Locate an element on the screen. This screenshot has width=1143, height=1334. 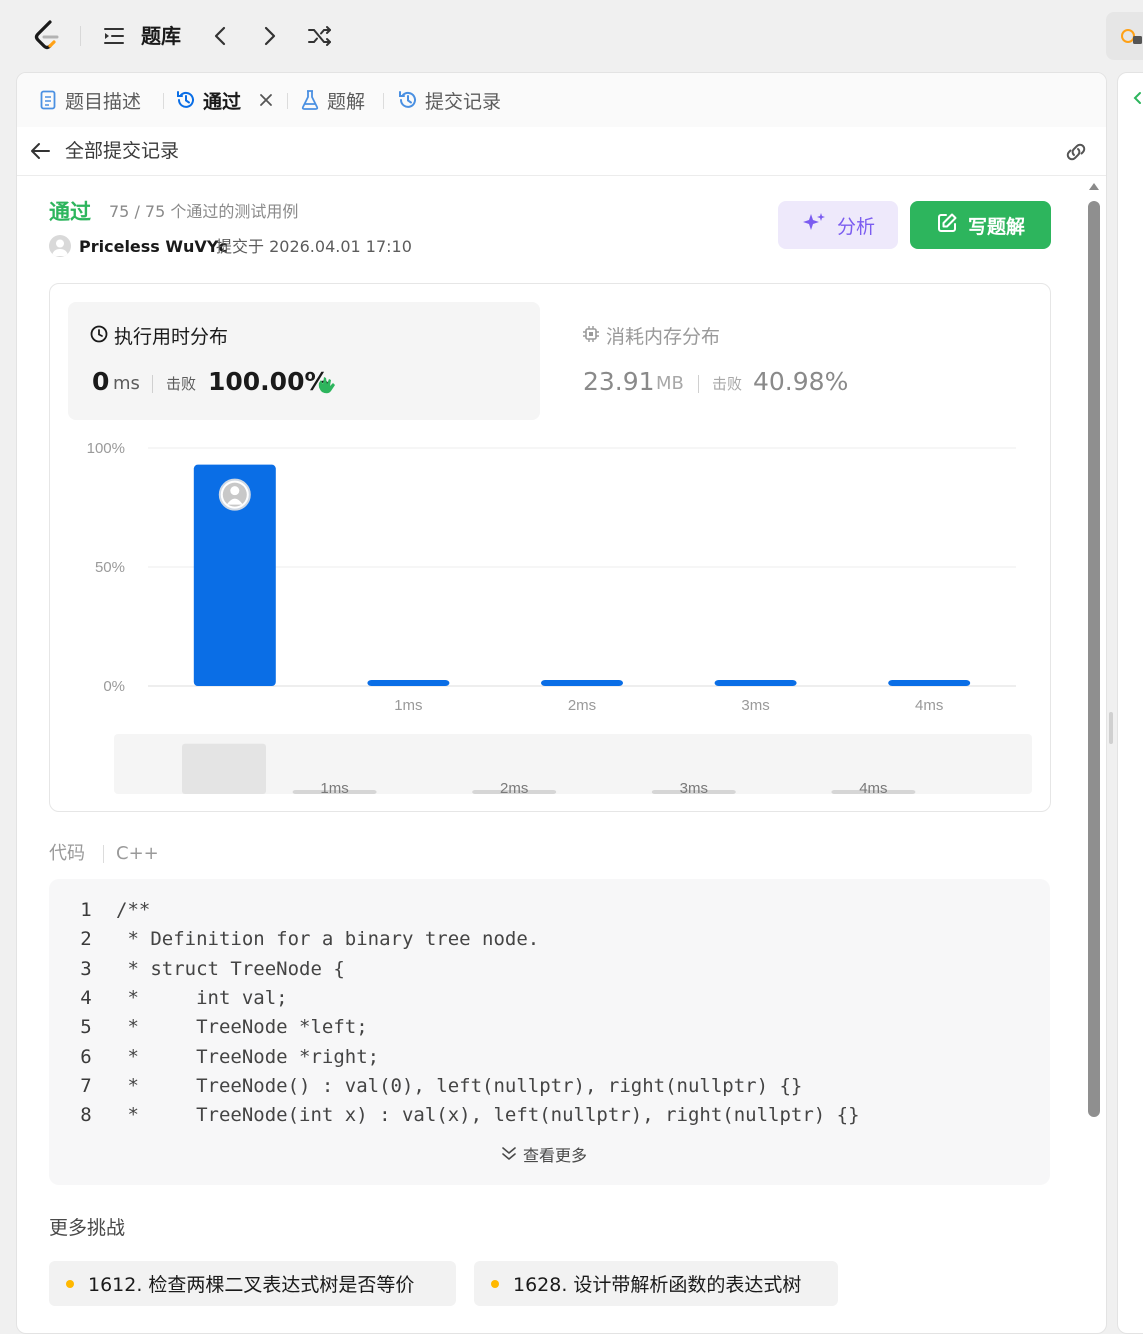
chevron-left-icon is located at coordinates (1137, 98).